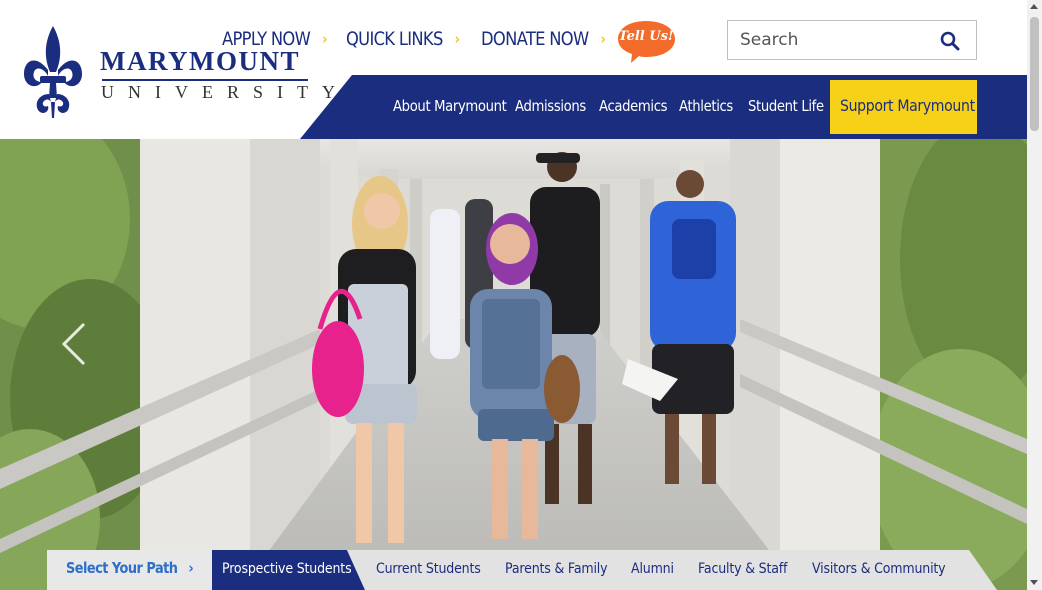 This screenshot has height=590, width=1042. Describe the element at coordinates (205, 80) in the screenshot. I see `logo-divider` at that location.